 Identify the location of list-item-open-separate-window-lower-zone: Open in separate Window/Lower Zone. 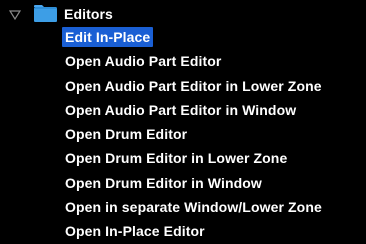
(183, 207).